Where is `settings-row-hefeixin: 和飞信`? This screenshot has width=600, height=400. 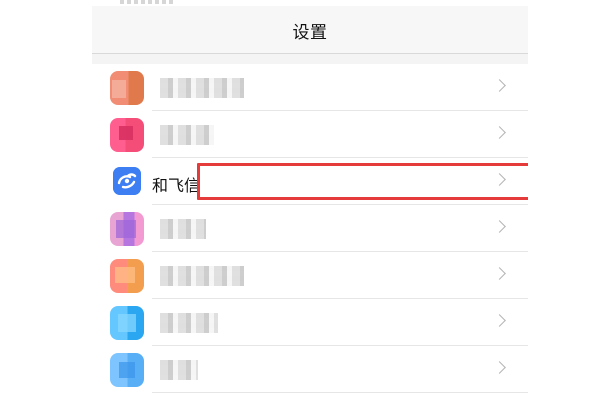 settings-row-hefeixin: 和飞信 is located at coordinates (310, 181).